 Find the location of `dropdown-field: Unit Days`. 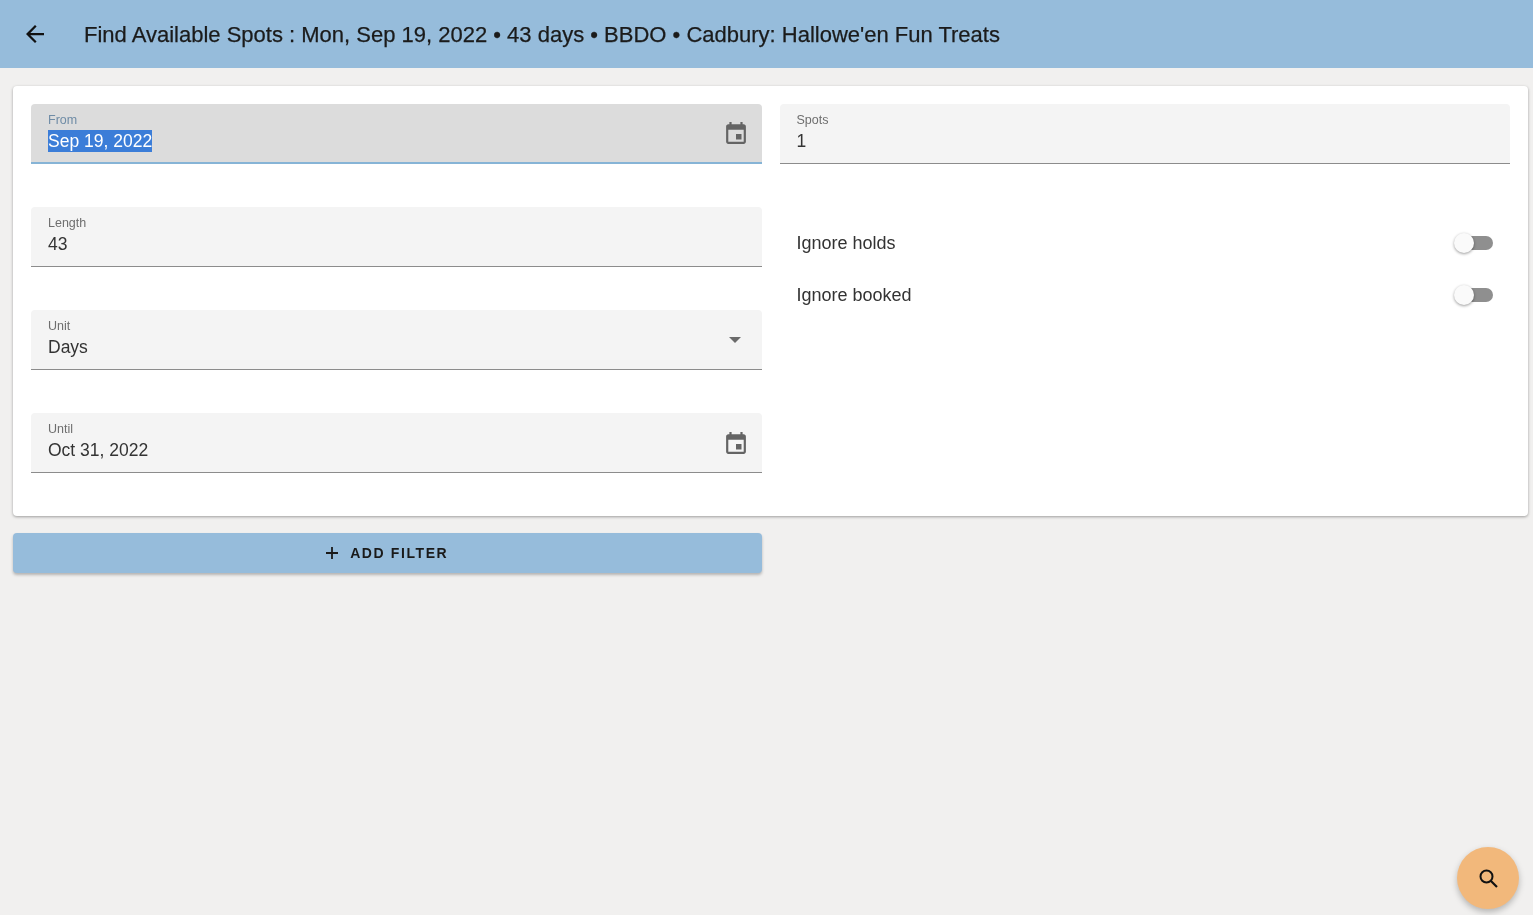

dropdown-field: Unit Days is located at coordinates (396, 340).